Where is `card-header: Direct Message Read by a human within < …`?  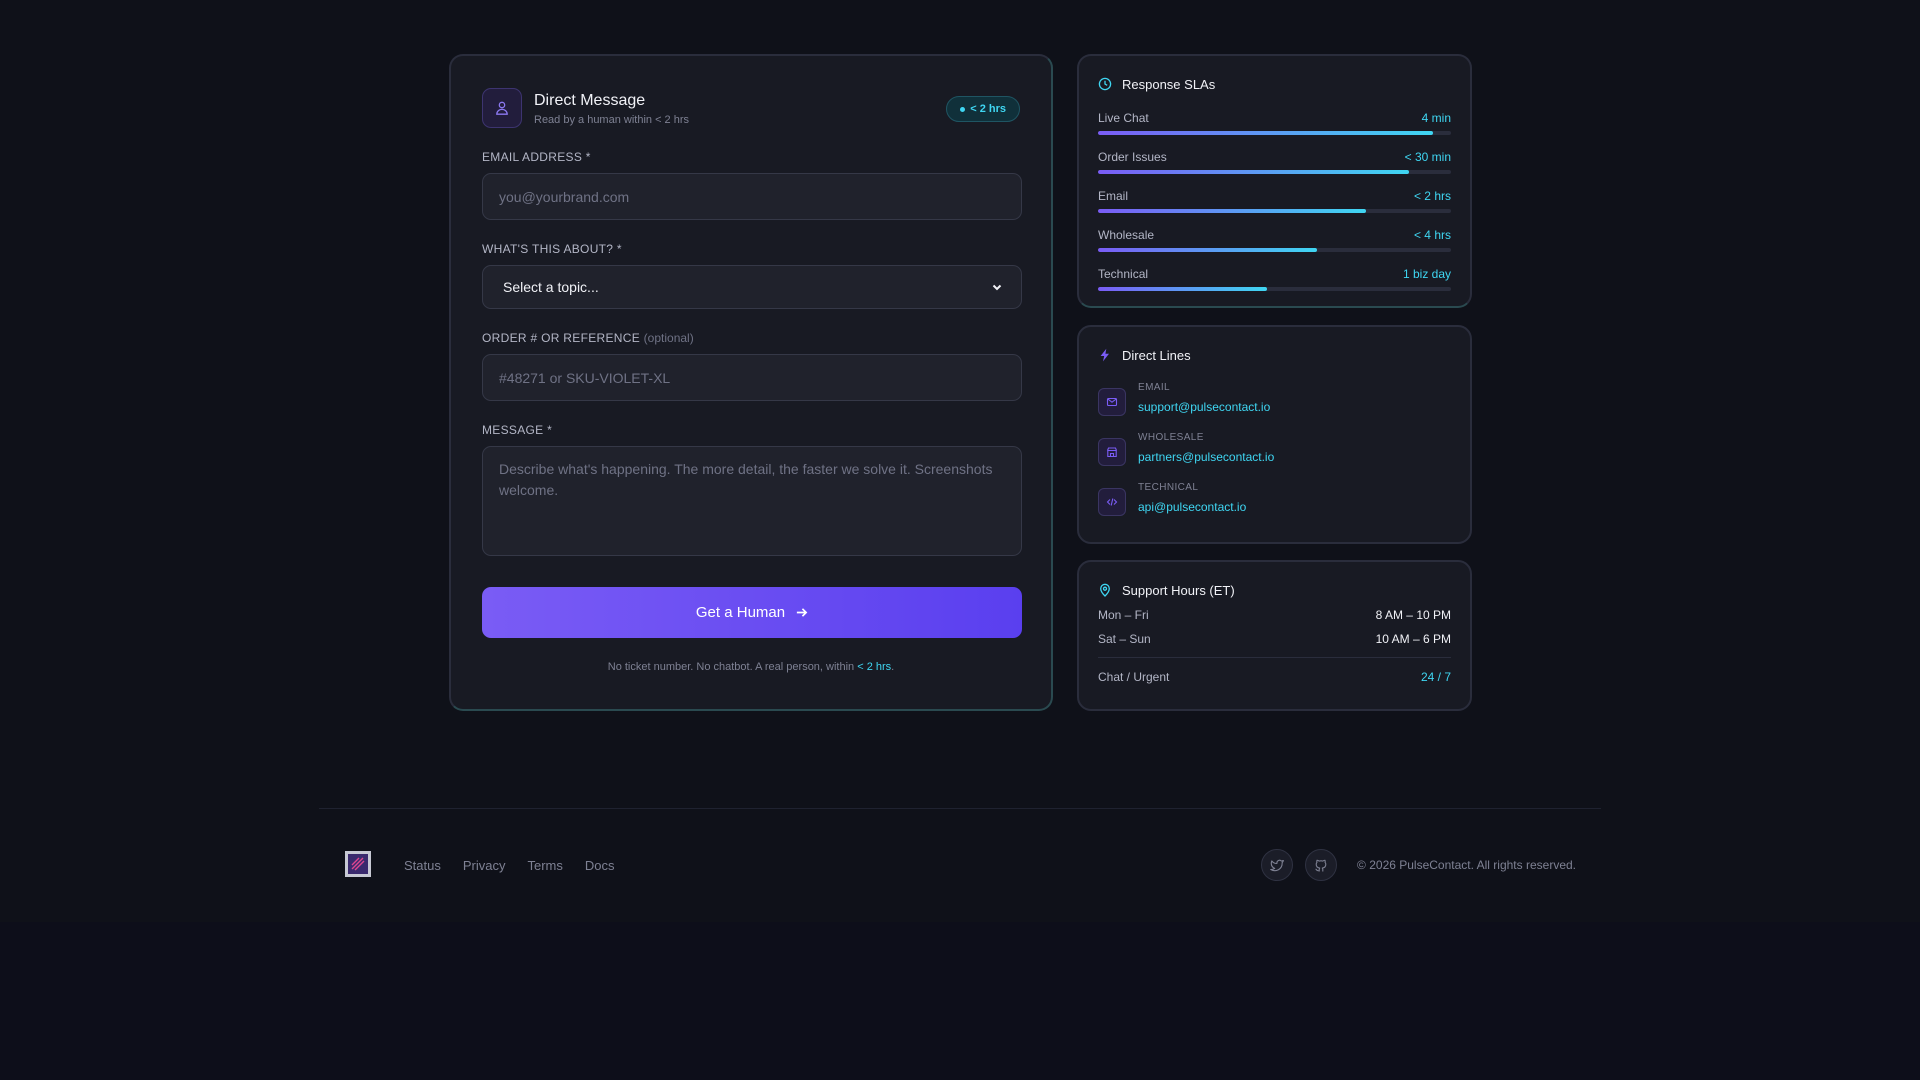
card-header: Direct Message Read by a human within < … is located at coordinates (751, 108).